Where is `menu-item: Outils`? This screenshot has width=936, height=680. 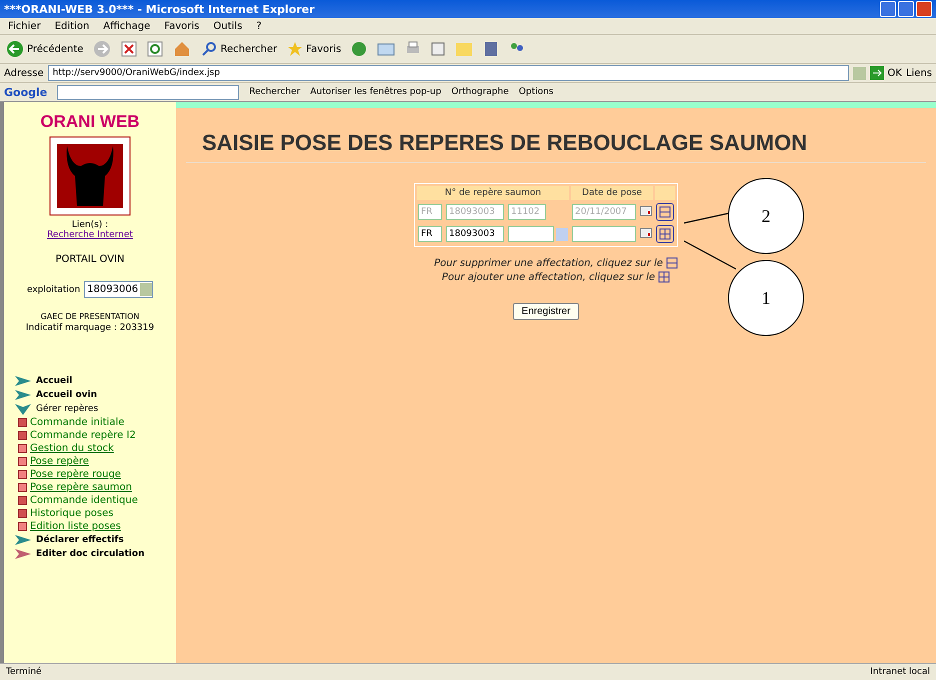 menu-item: Outils is located at coordinates (227, 26).